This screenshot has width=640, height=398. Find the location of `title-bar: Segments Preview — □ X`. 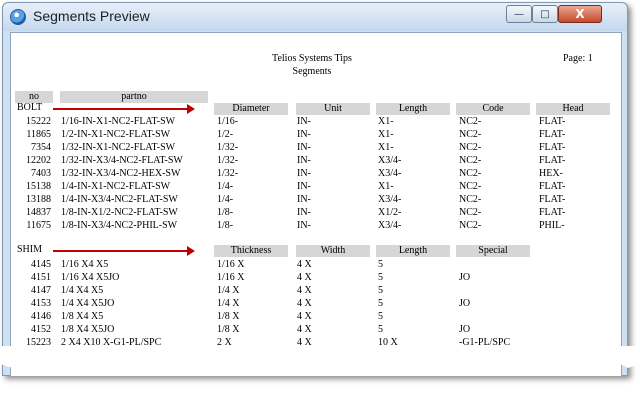

title-bar: Segments Preview — □ X is located at coordinates (315, 17).